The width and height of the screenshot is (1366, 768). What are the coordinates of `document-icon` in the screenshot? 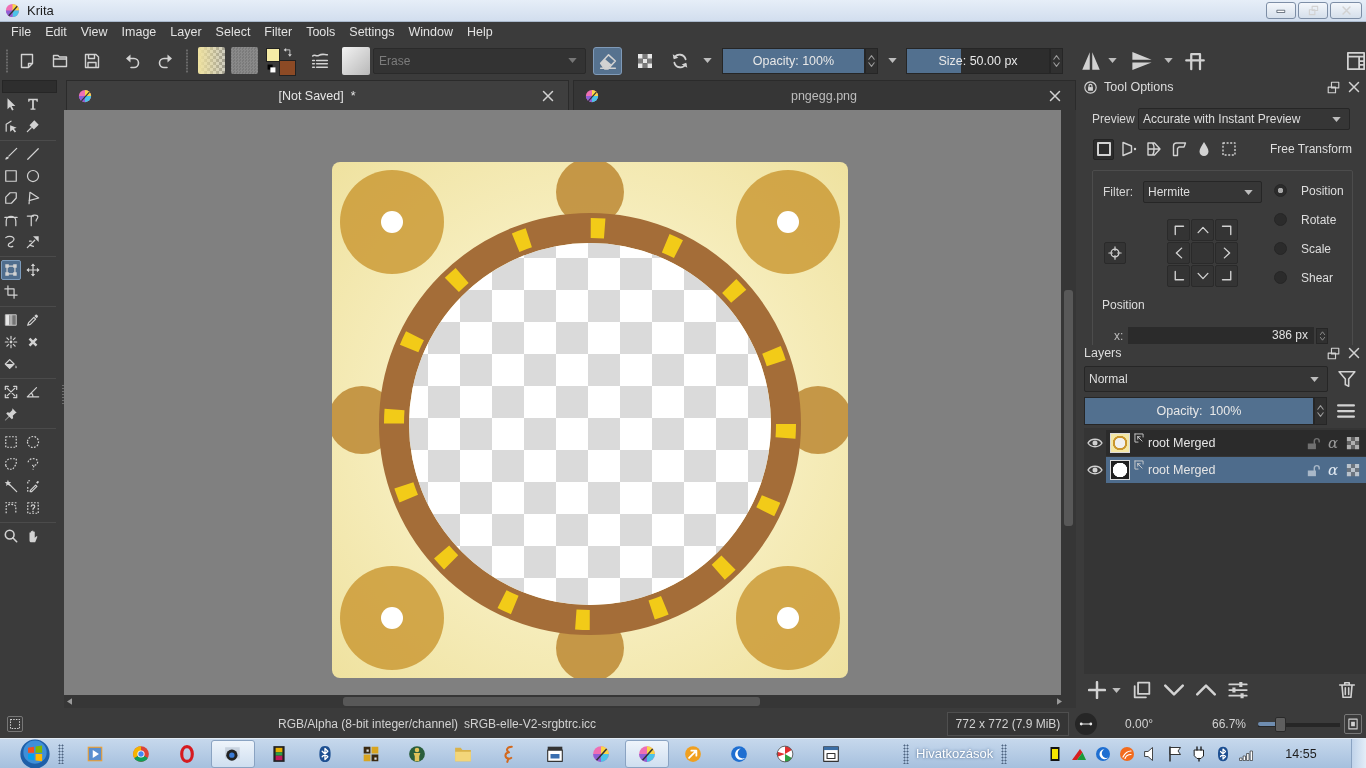 It's located at (27, 60).